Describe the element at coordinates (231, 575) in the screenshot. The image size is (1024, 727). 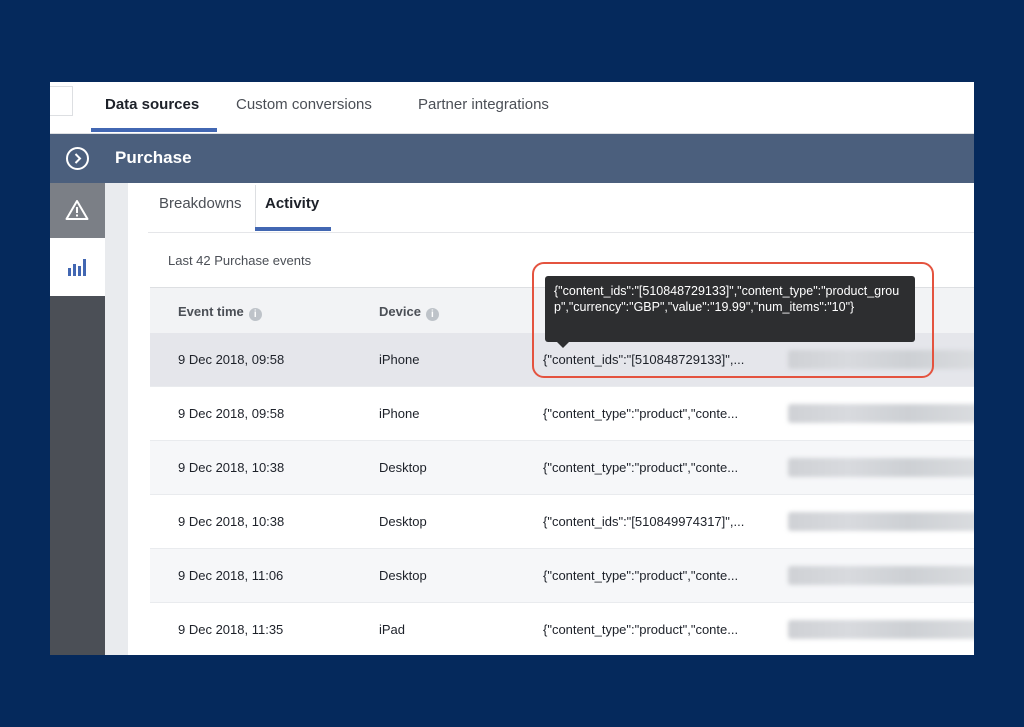
I see `event-time-cell: 9 Dec 2018, 11:06` at that location.